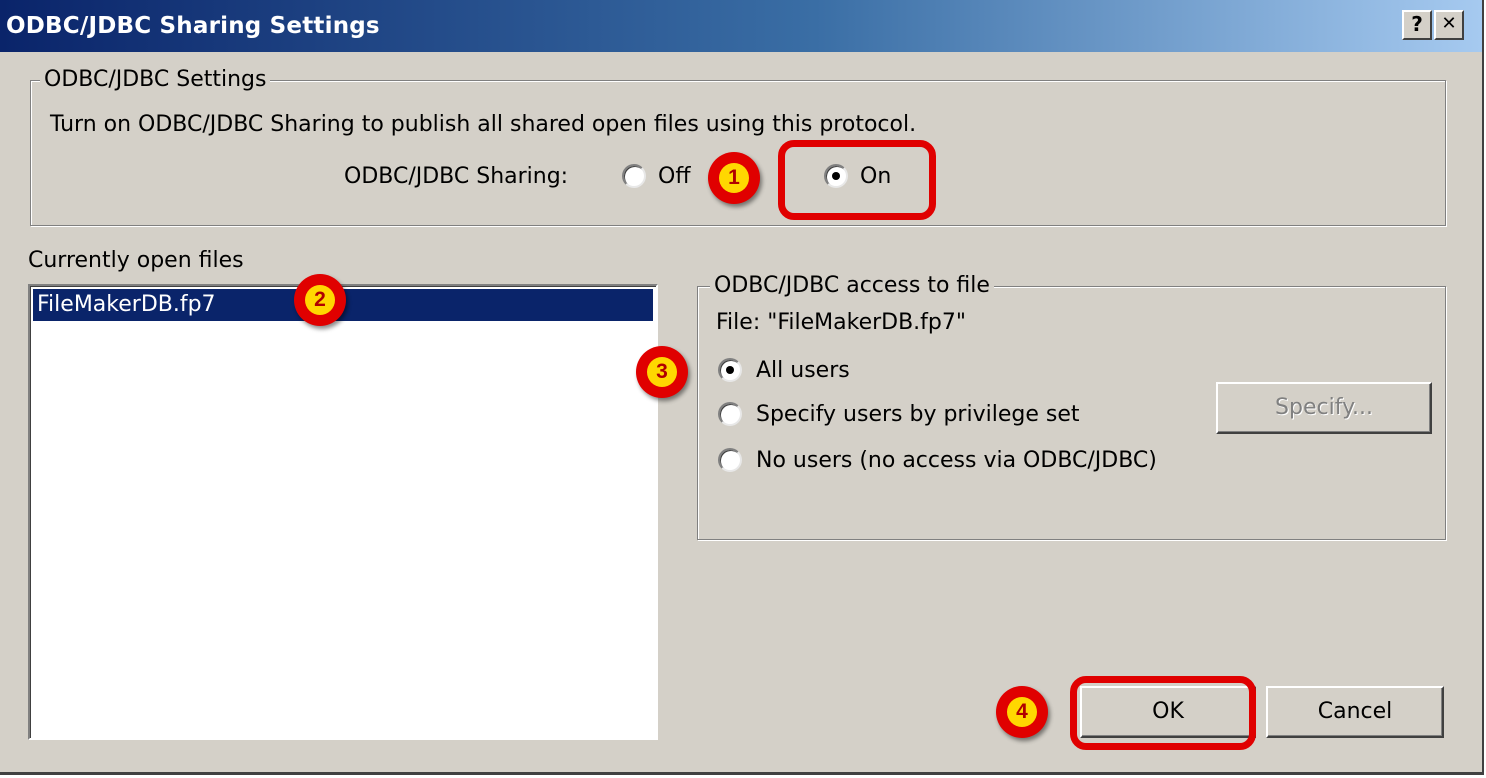 The image size is (1486, 778). Describe the element at coordinates (1355, 712) in the screenshot. I see `cancel-button: Cancel` at that location.